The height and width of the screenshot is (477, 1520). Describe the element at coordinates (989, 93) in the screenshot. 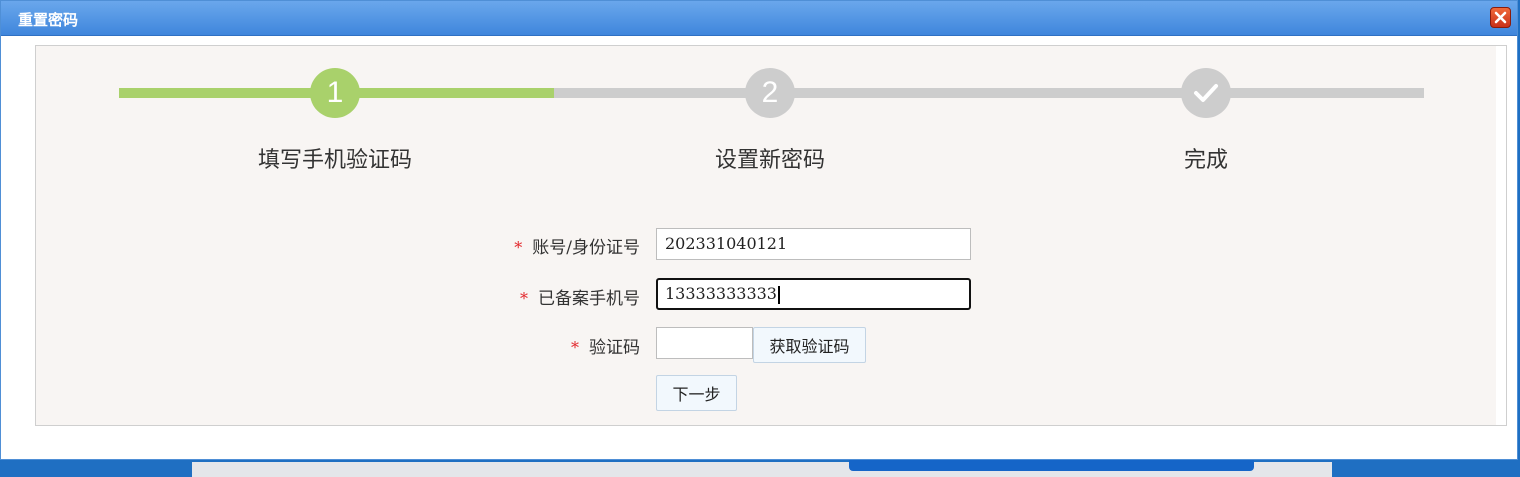

I see `progress-track-pending` at that location.